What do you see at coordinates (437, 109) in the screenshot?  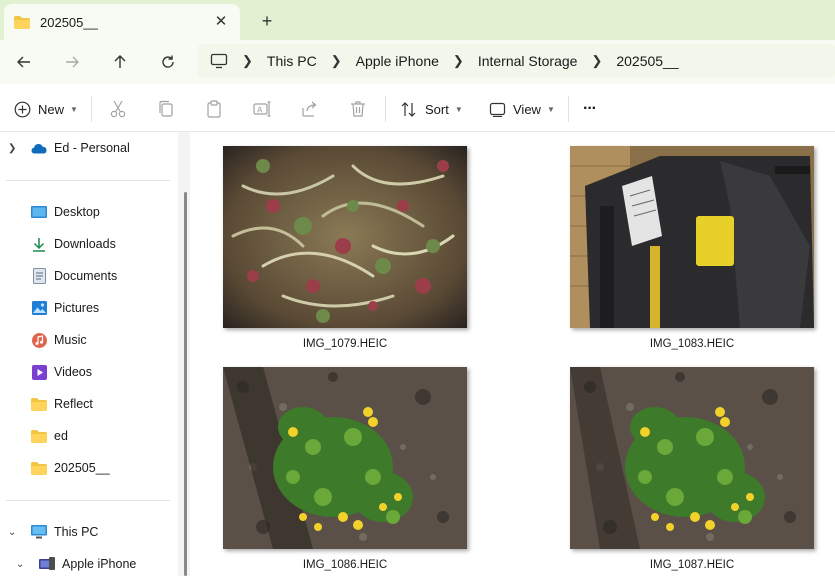 I see `sort-label: Sort` at bounding box center [437, 109].